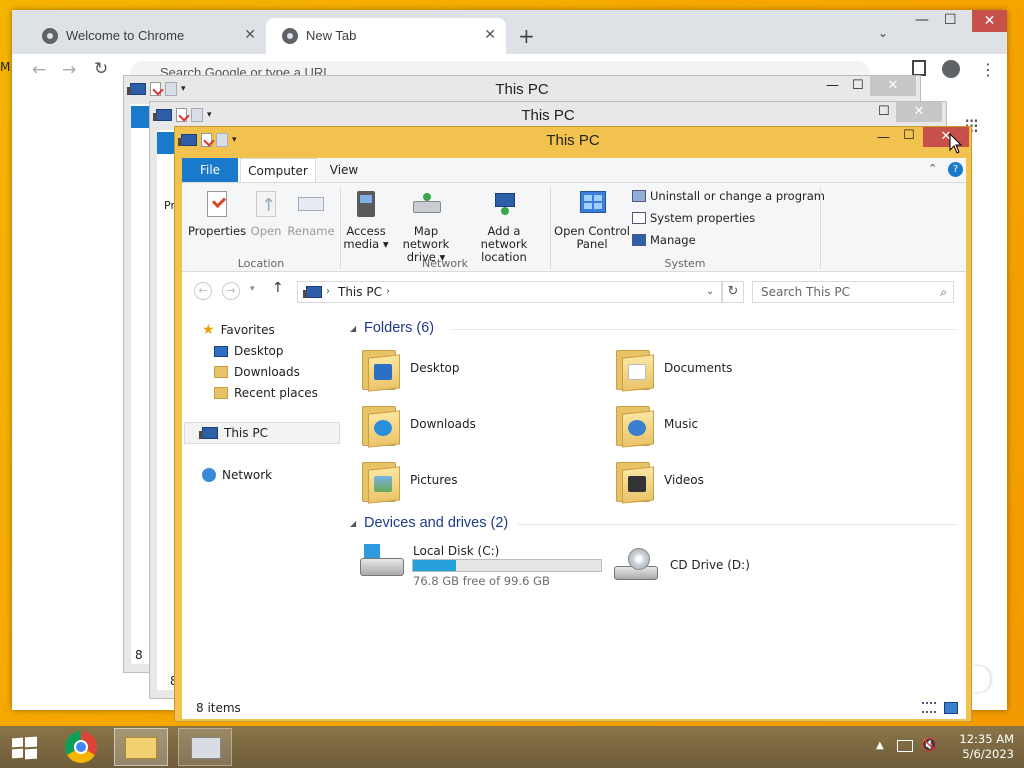 The height and width of the screenshot is (768, 1024). I want to click on open-control-panel-button: Open Control Panel, so click(592, 220).